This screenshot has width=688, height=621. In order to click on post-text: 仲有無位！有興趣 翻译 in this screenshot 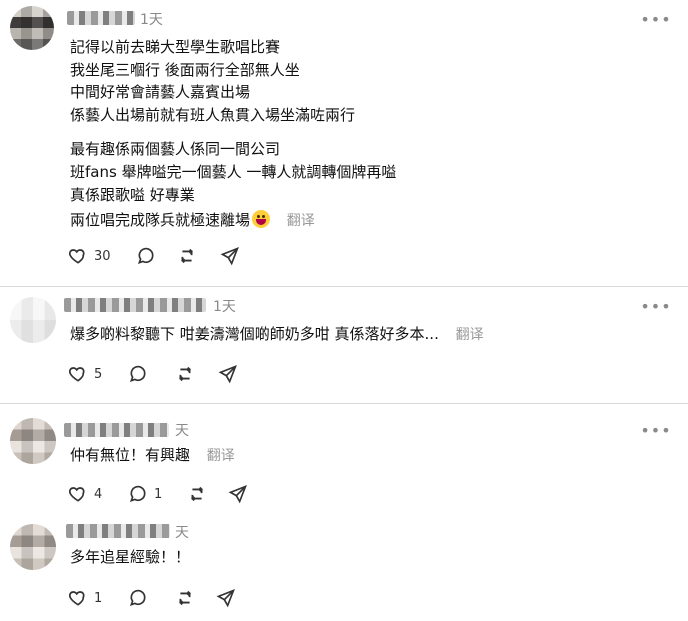, I will do `click(152, 456)`.